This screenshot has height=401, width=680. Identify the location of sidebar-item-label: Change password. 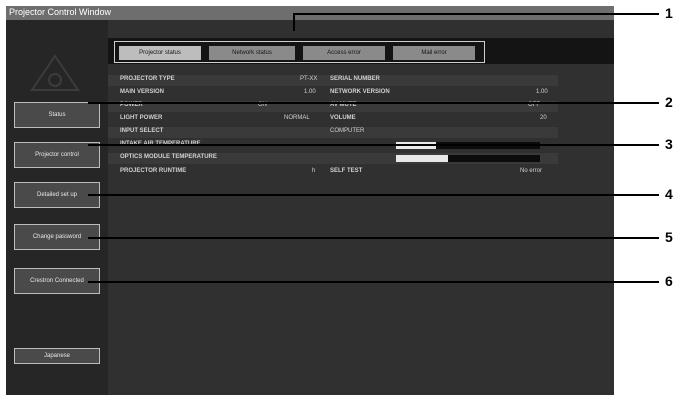
(57, 236).